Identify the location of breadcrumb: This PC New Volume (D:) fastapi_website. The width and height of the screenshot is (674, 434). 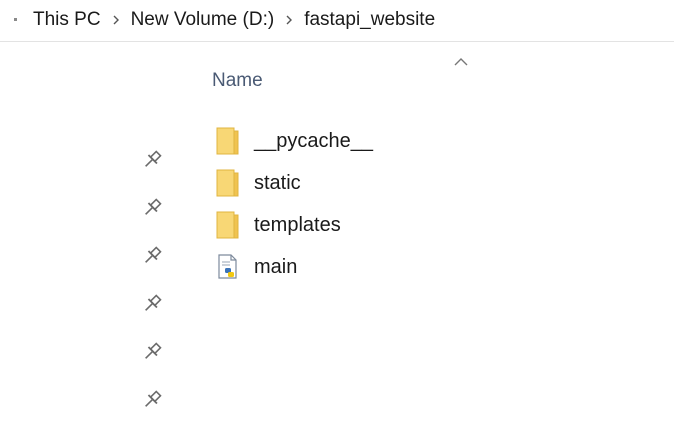
(234, 20).